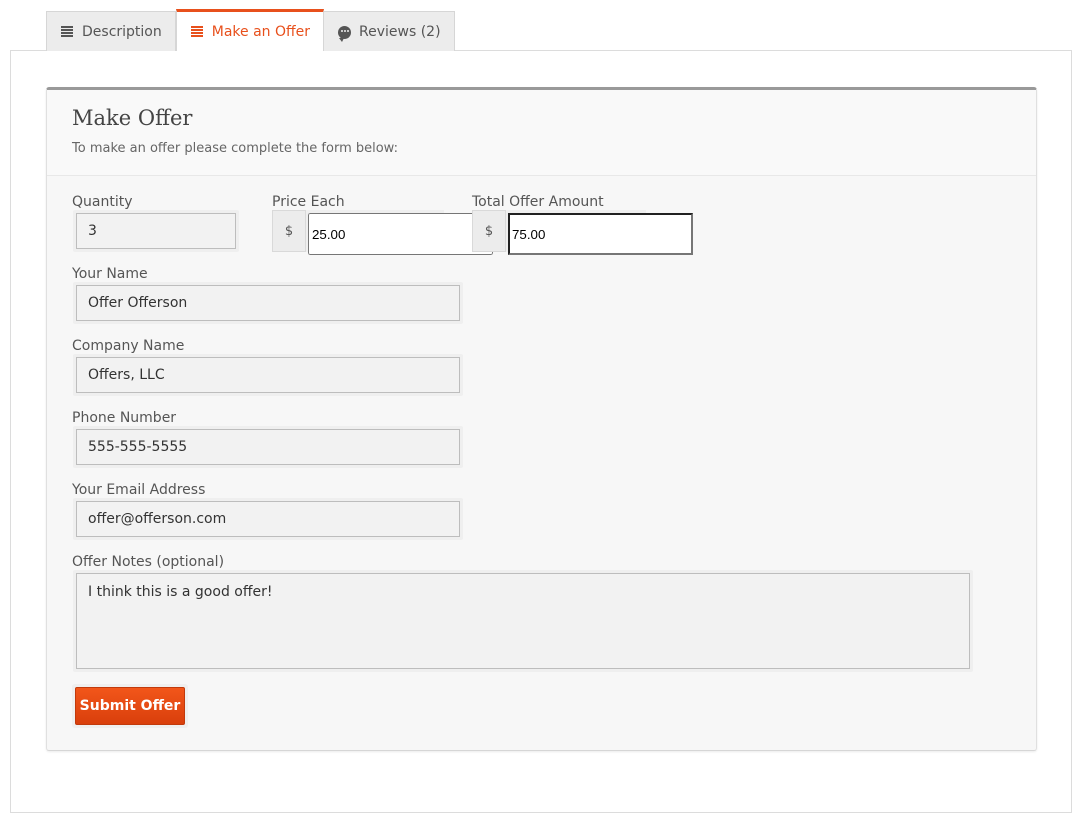 This screenshot has width=1083, height=821. Describe the element at coordinates (132, 118) in the screenshot. I see `form-title: Make Offer` at that location.